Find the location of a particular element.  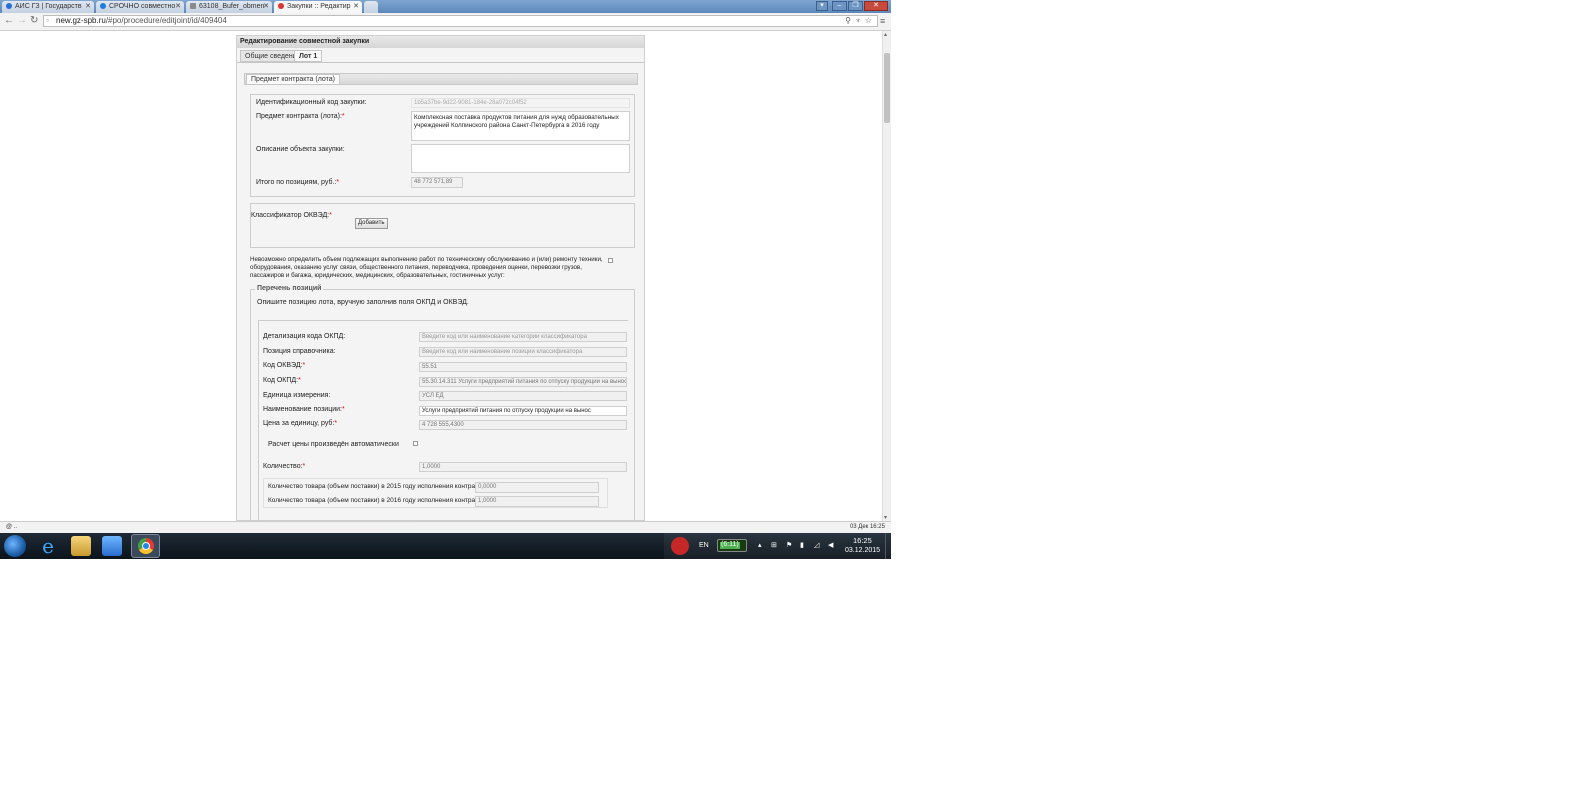

okpd-code-label: Код ОКПД:* is located at coordinates (282, 380).